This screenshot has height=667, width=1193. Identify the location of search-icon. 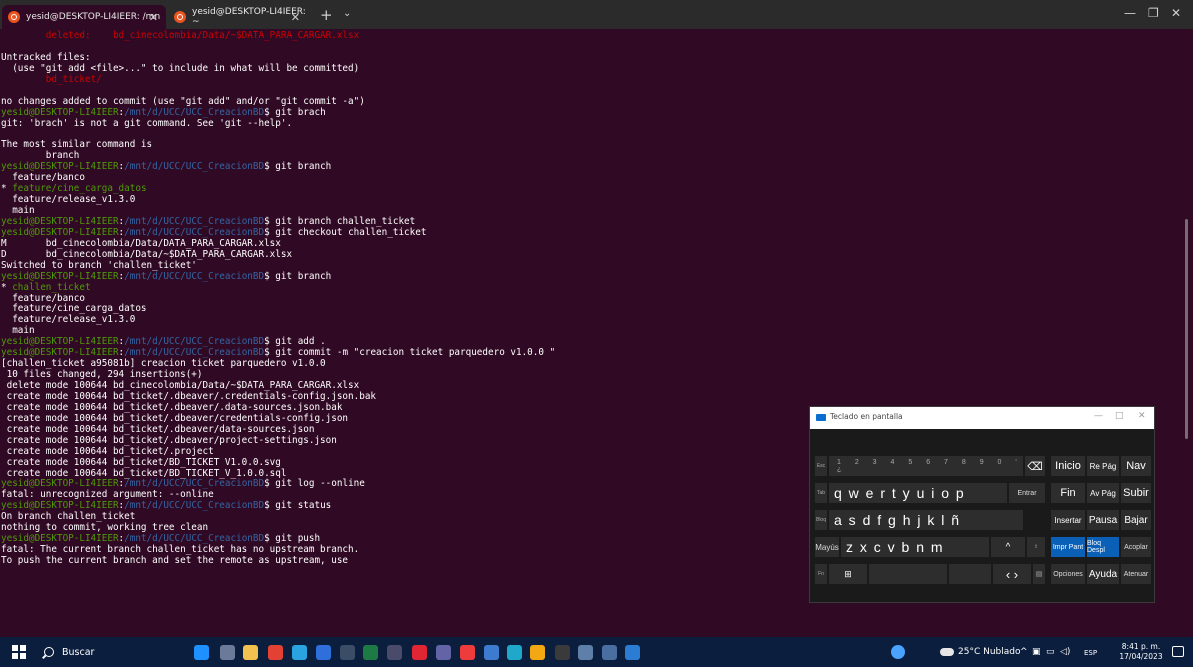
(49, 652).